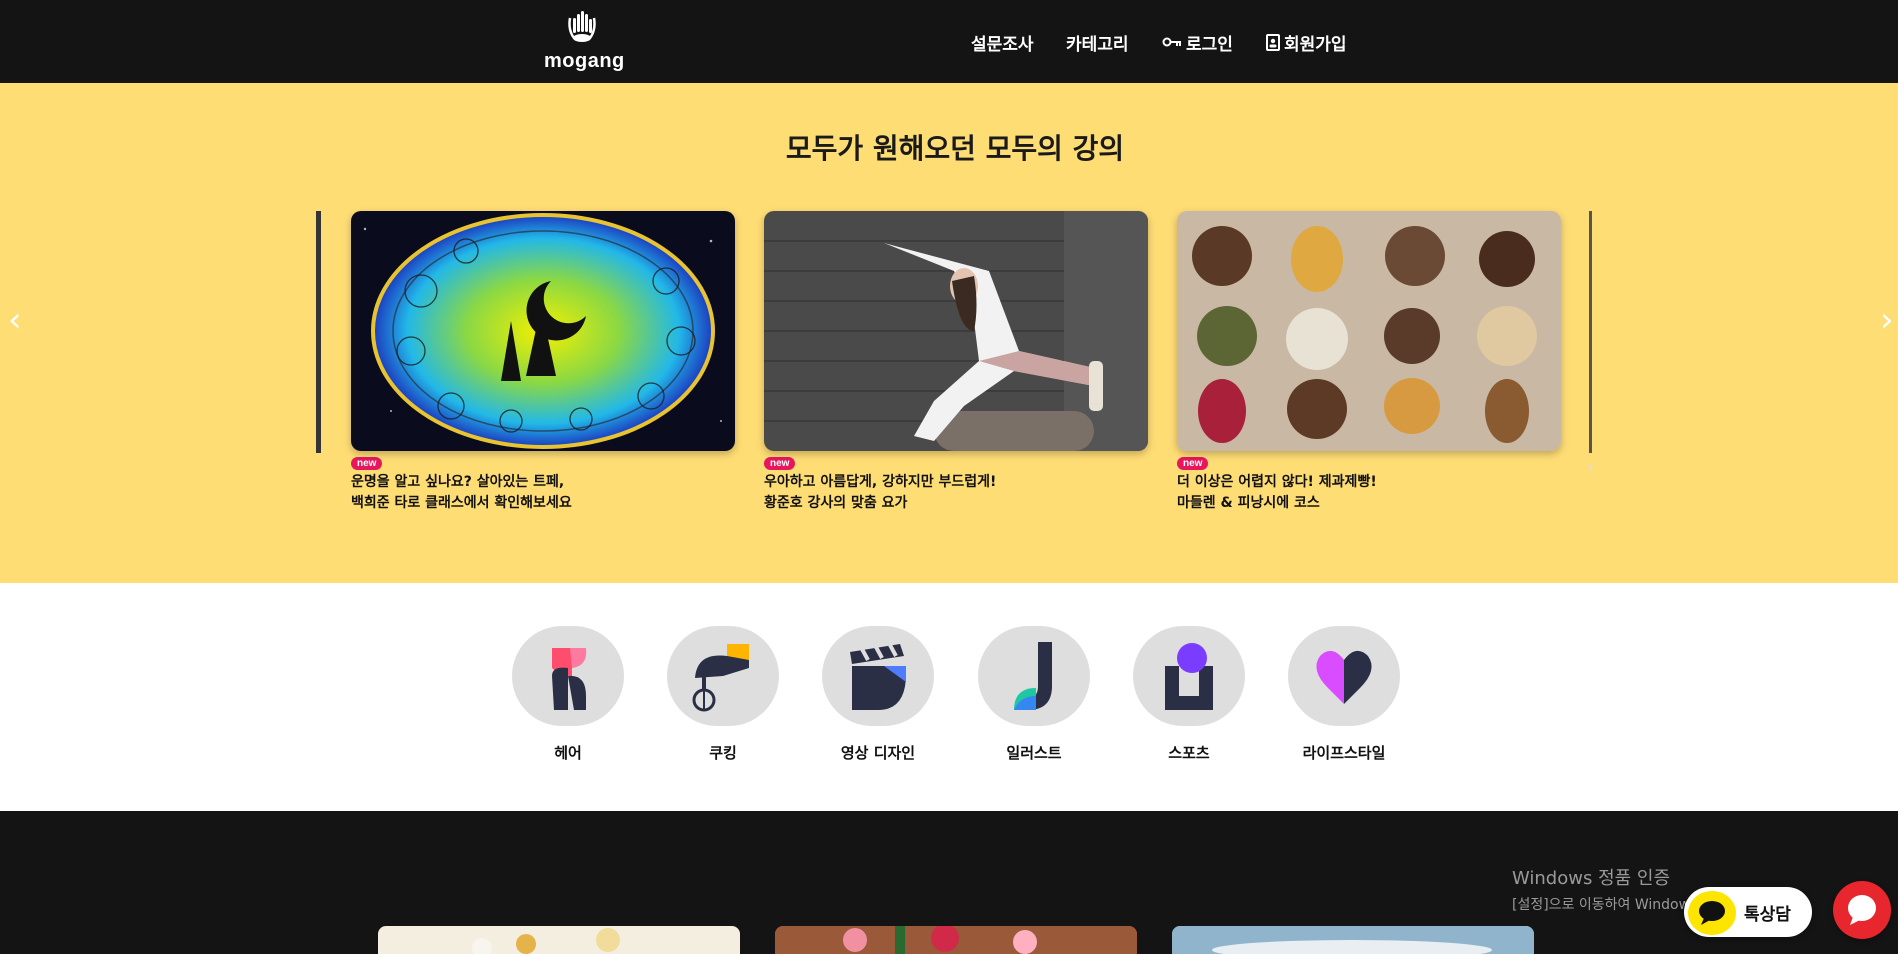  What do you see at coordinates (1189, 676) in the screenshot?
I see `sports-icon` at bounding box center [1189, 676].